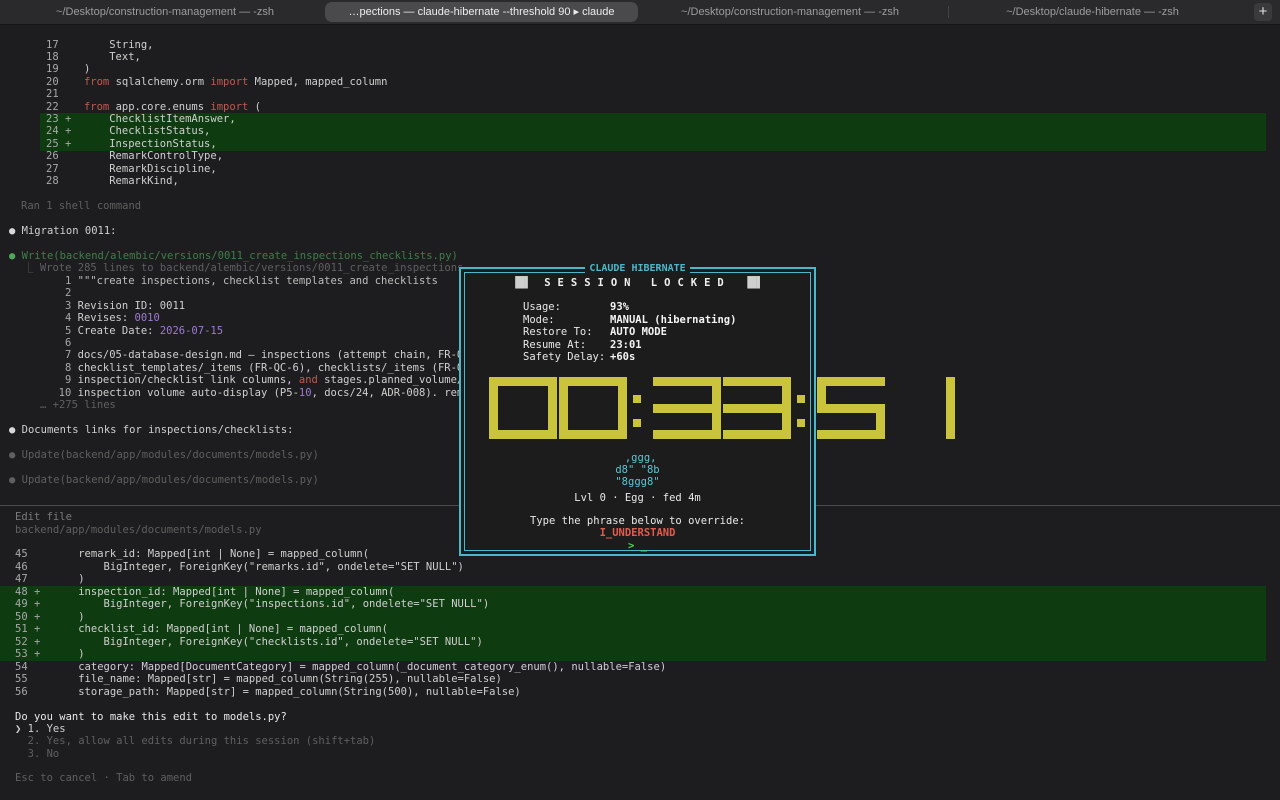  Describe the element at coordinates (790, 12) in the screenshot. I see `tab-construction-management-2: ~/Desktop/construction-management — -zsh` at that location.